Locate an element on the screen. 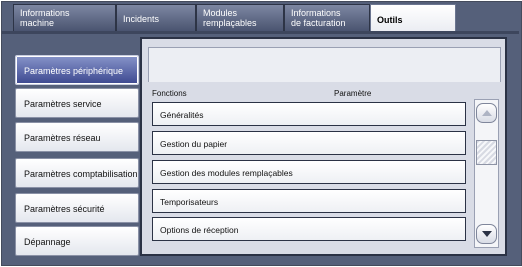 Image resolution: width=522 pixels, height=267 pixels. column-header-parameter: Paramètre is located at coordinates (353, 93).